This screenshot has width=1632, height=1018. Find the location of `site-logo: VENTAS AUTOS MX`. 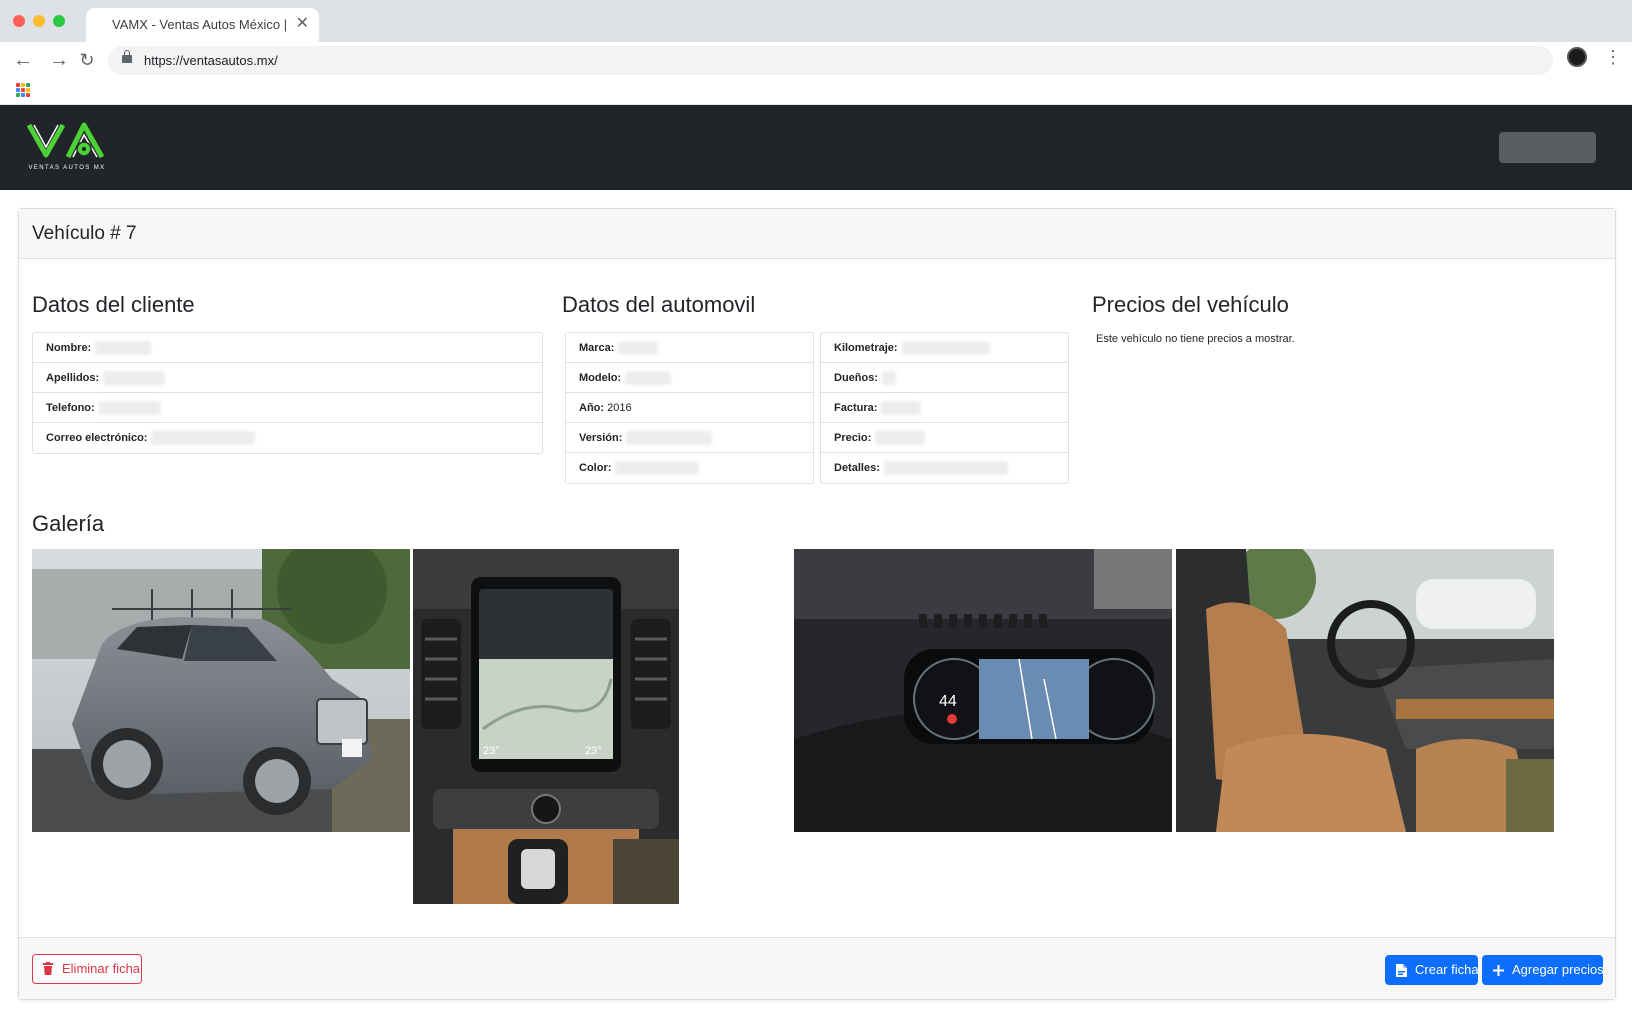

site-logo: VENTAS AUTOS MX is located at coordinates (67, 148).